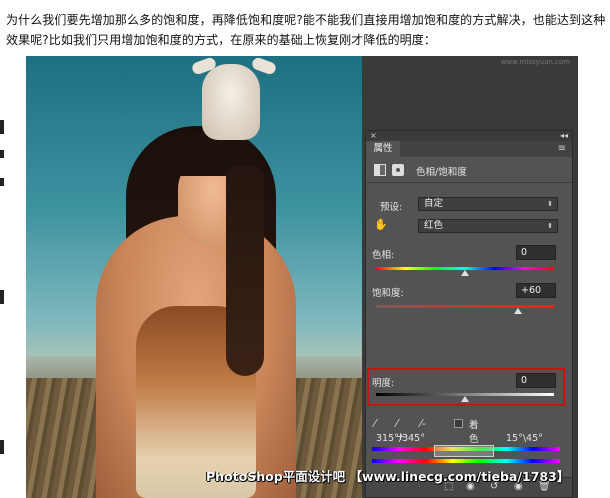 The height and width of the screenshot is (498, 610). What do you see at coordinates (536, 380) in the screenshot?
I see `lightness-input: 0` at bounding box center [536, 380].